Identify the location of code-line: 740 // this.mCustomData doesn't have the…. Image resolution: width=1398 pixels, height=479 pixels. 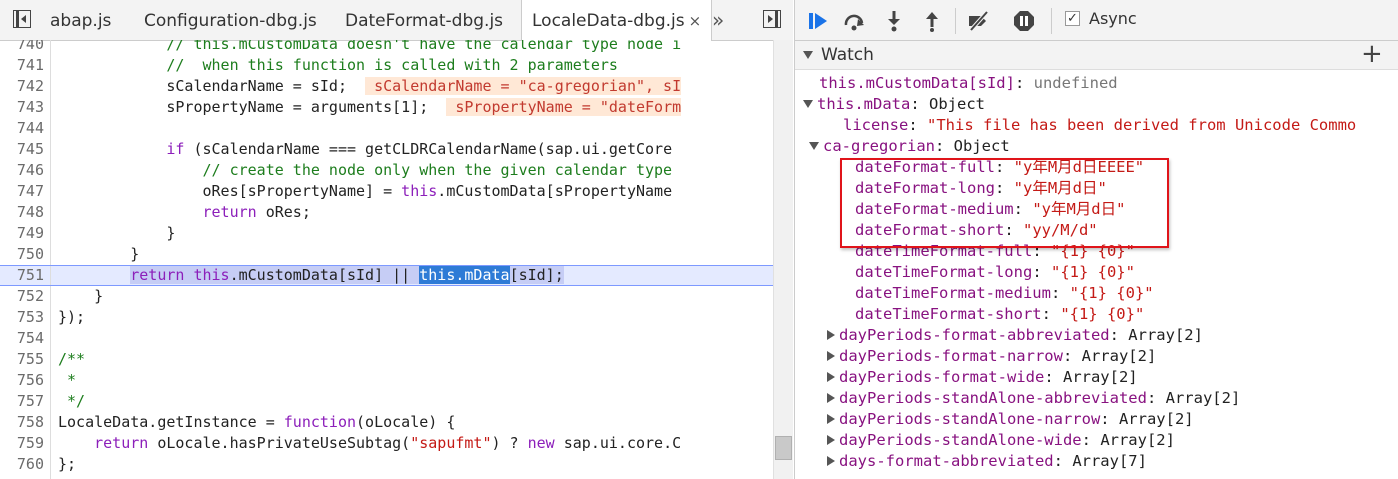
(386, 47).